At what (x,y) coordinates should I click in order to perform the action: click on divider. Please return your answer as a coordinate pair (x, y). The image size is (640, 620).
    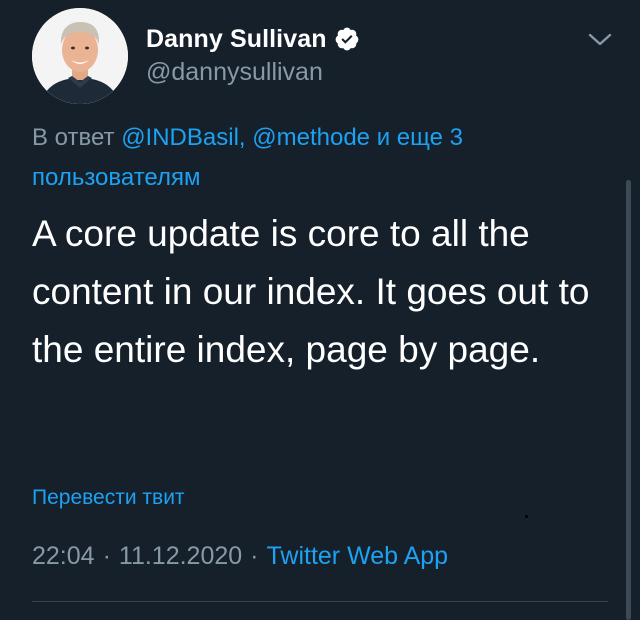
    Looking at the image, I should click on (320, 601).